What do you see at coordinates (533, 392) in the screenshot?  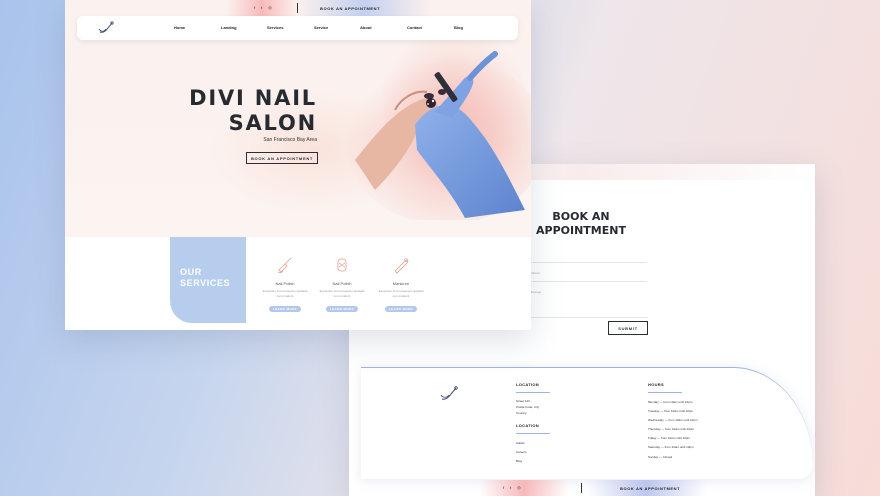 I see `location-rule` at bounding box center [533, 392].